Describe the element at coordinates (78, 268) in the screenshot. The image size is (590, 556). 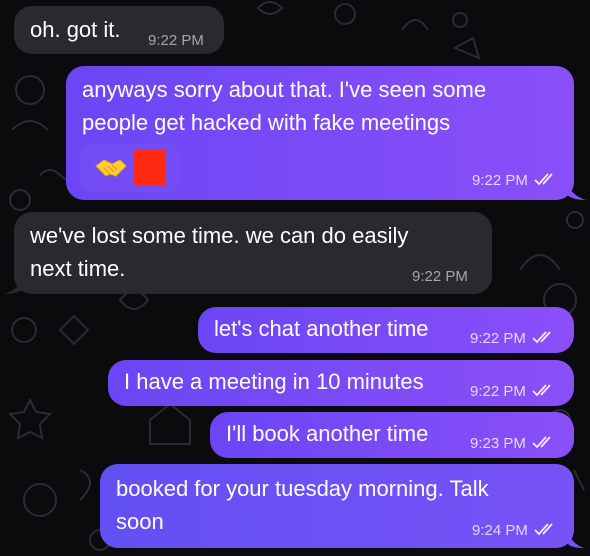
I see `message-text-line: next time.` at that location.